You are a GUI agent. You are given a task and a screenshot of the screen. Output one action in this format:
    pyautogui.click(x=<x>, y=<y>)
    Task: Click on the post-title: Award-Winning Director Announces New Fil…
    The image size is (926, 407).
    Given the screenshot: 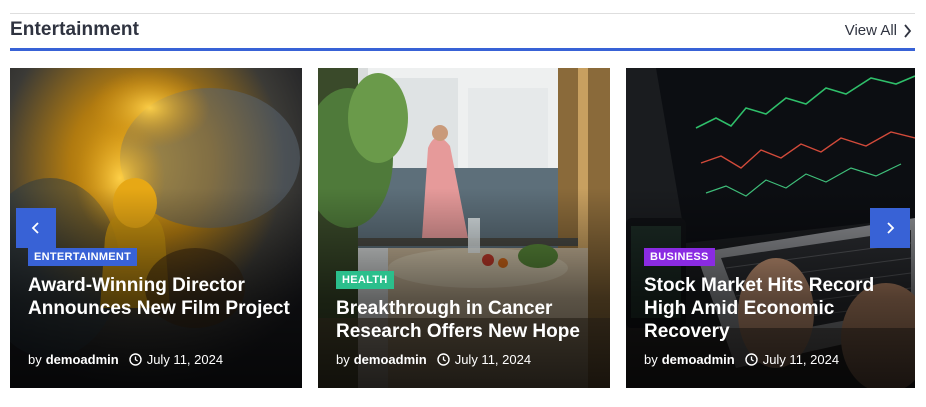 What is the action you would take?
    pyautogui.click(x=159, y=297)
    